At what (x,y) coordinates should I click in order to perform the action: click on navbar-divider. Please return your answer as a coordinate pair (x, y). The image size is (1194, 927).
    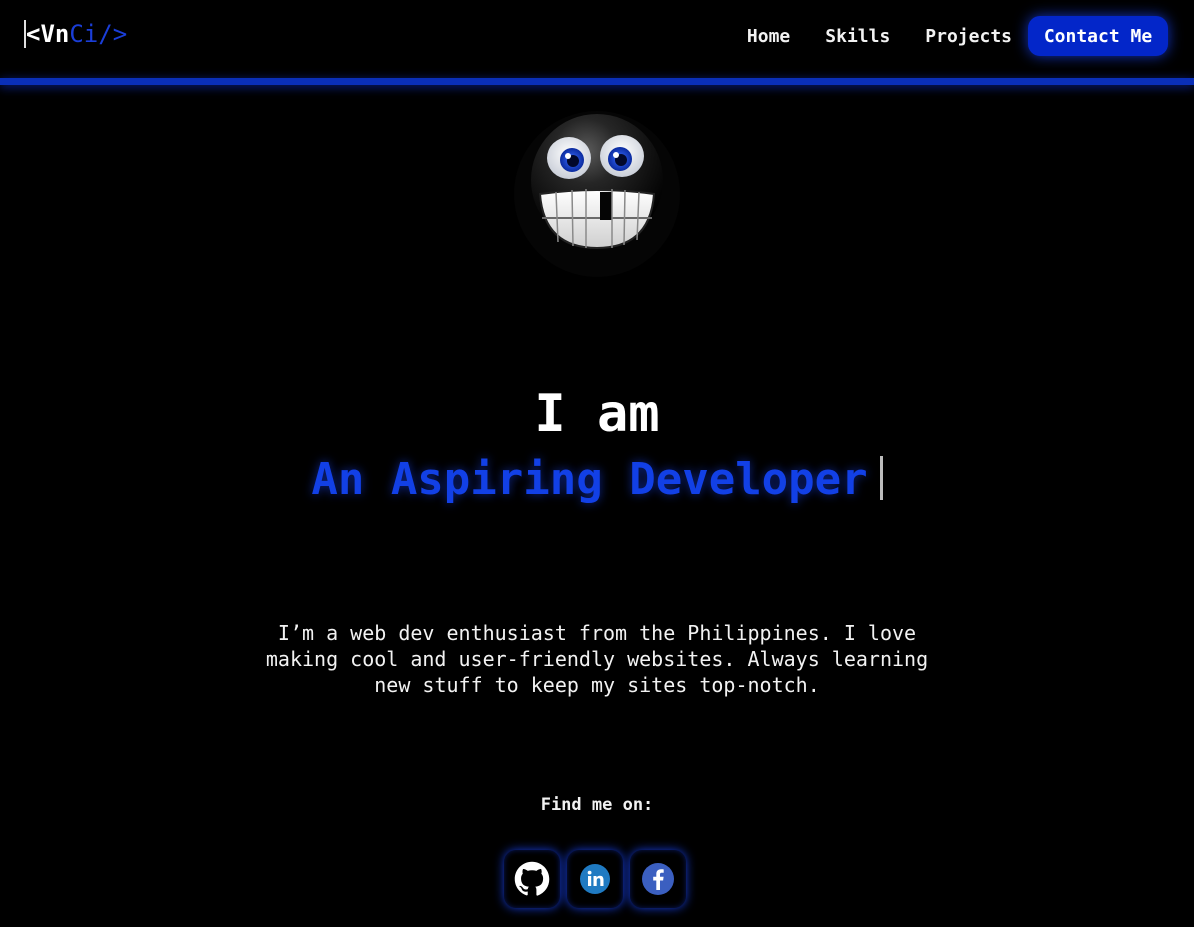
    Looking at the image, I should click on (597, 81).